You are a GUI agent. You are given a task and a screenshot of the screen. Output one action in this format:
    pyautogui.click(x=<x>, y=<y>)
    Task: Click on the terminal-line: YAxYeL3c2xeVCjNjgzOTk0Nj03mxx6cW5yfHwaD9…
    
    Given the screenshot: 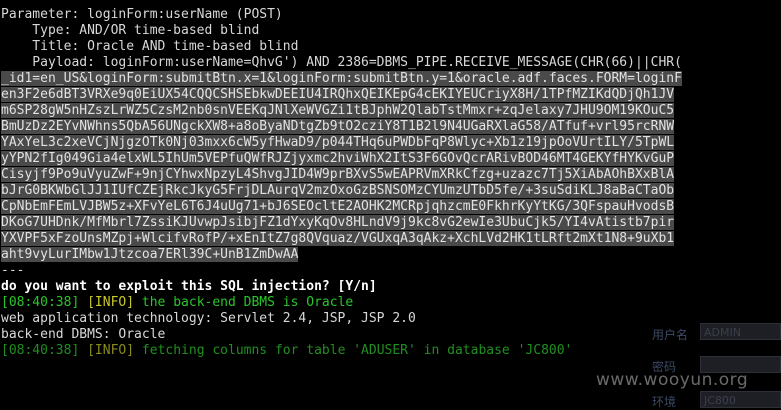 What is the action you would take?
    pyautogui.click(x=341, y=143)
    